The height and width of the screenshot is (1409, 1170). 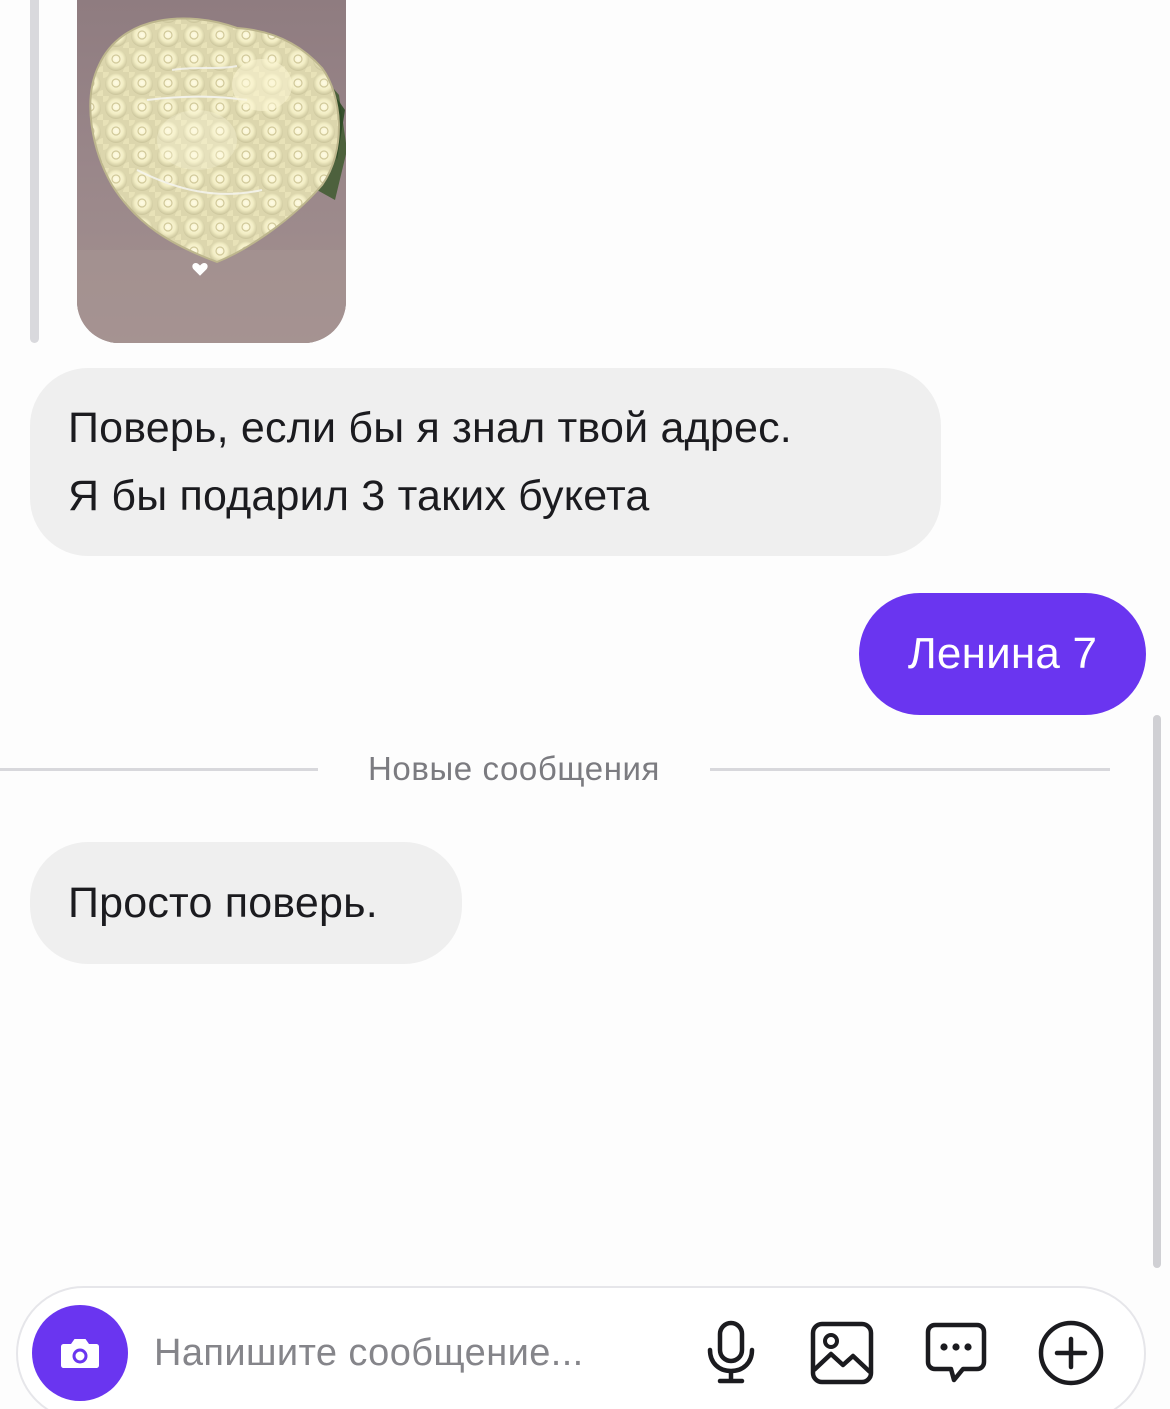 I want to click on new-messages-divider: Новые сообщения, so click(x=555, y=769).